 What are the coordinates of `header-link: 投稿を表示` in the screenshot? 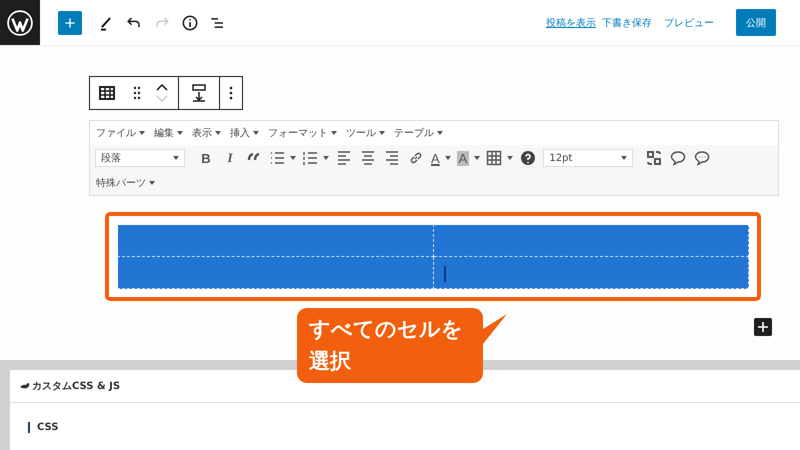 It's located at (571, 23).